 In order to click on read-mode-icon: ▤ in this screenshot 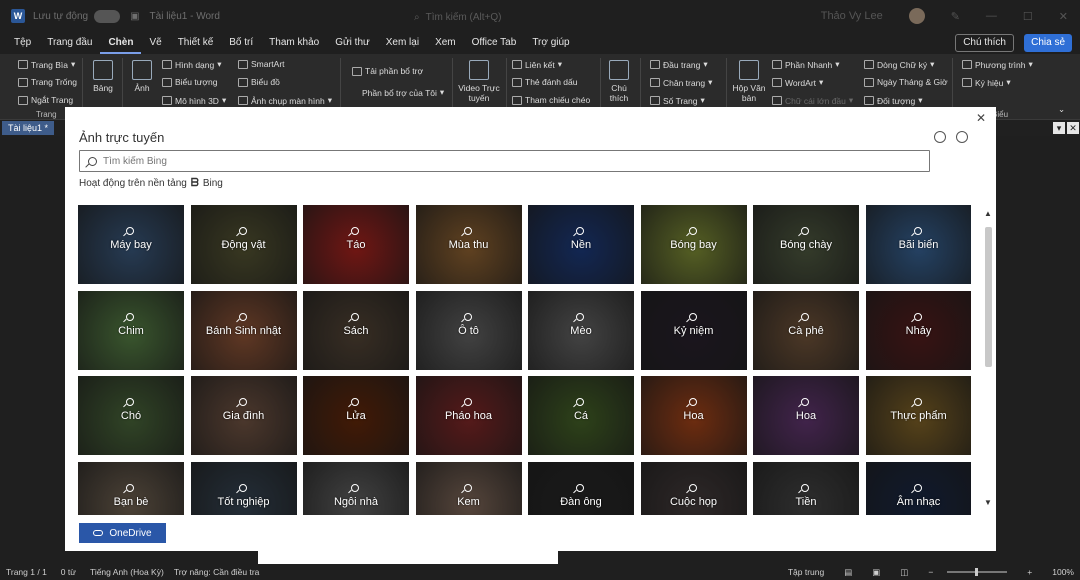, I will do `click(848, 572)`.